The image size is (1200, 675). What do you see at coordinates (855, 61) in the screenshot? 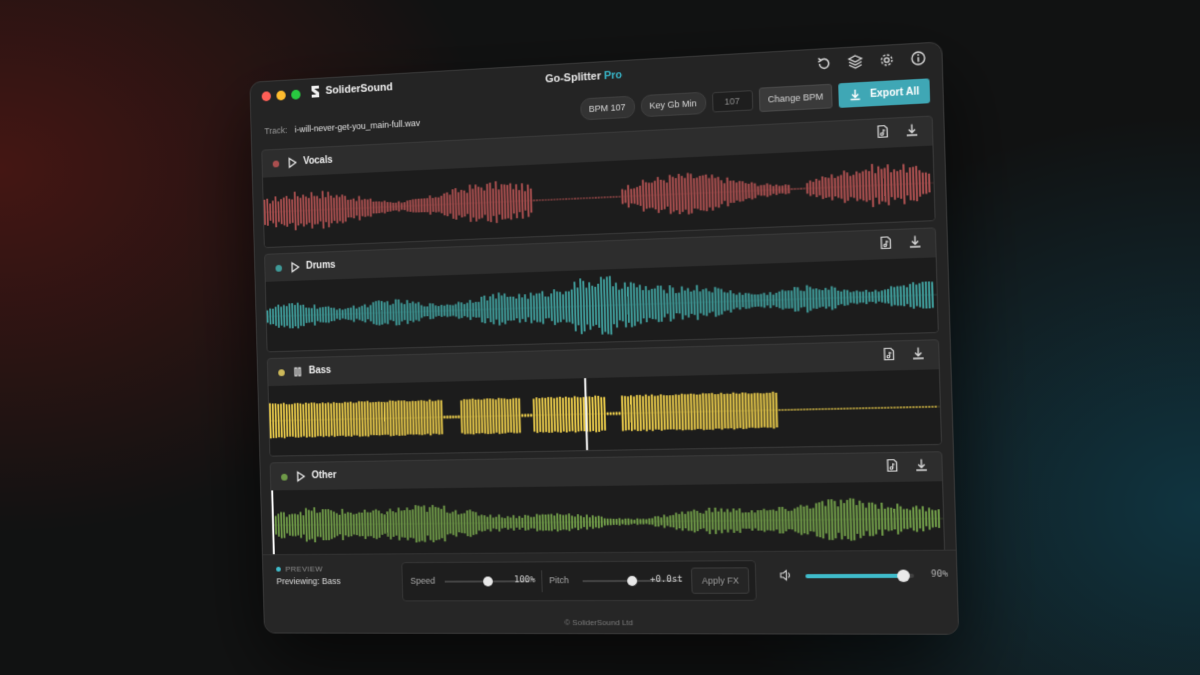
I see `layers-icon` at bounding box center [855, 61].